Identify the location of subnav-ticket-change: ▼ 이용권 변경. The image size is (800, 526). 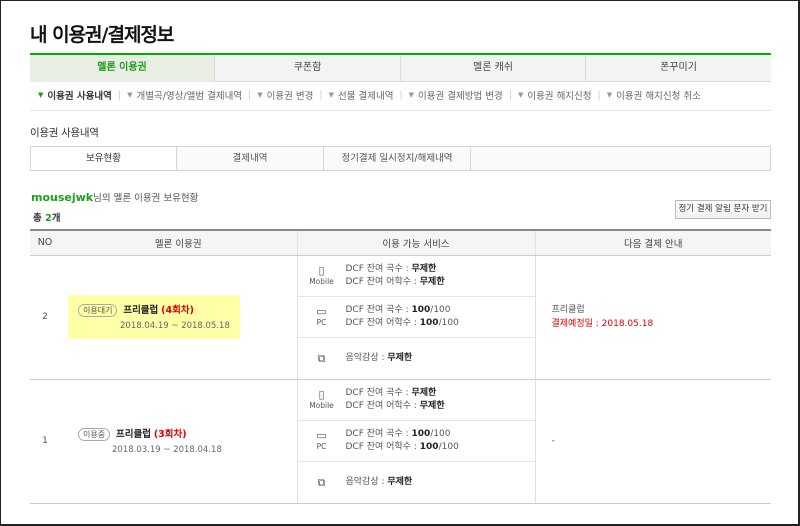
(285, 95).